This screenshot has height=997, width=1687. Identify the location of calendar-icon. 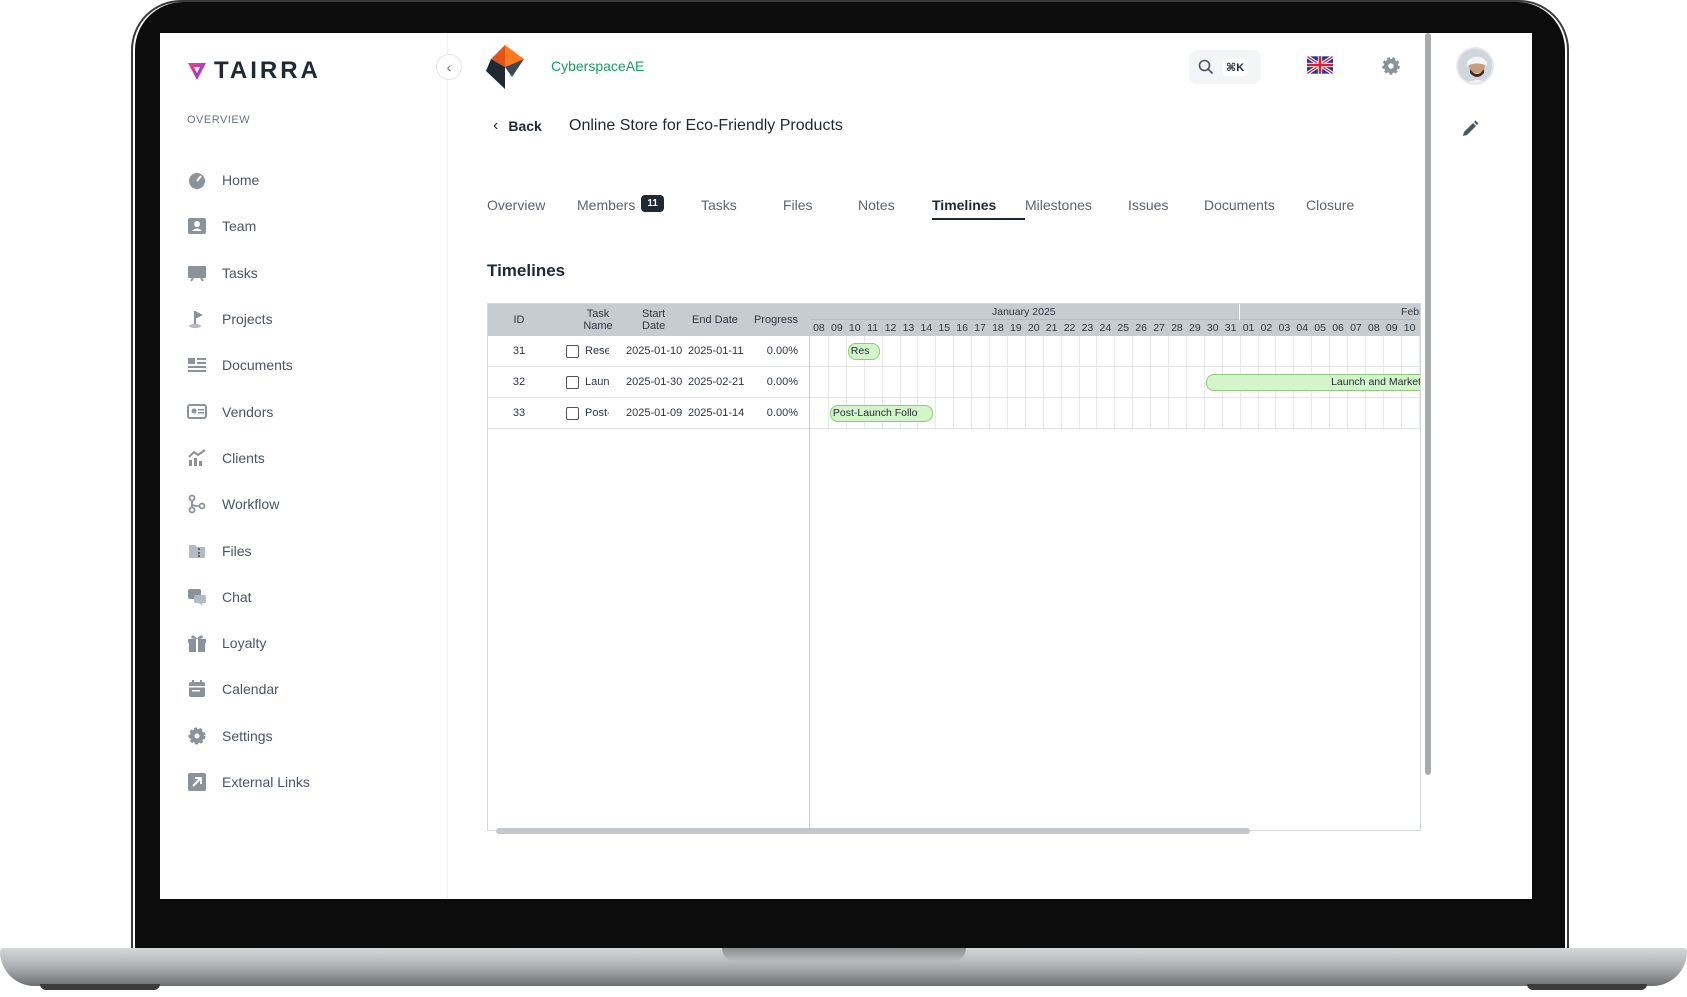
(197, 689).